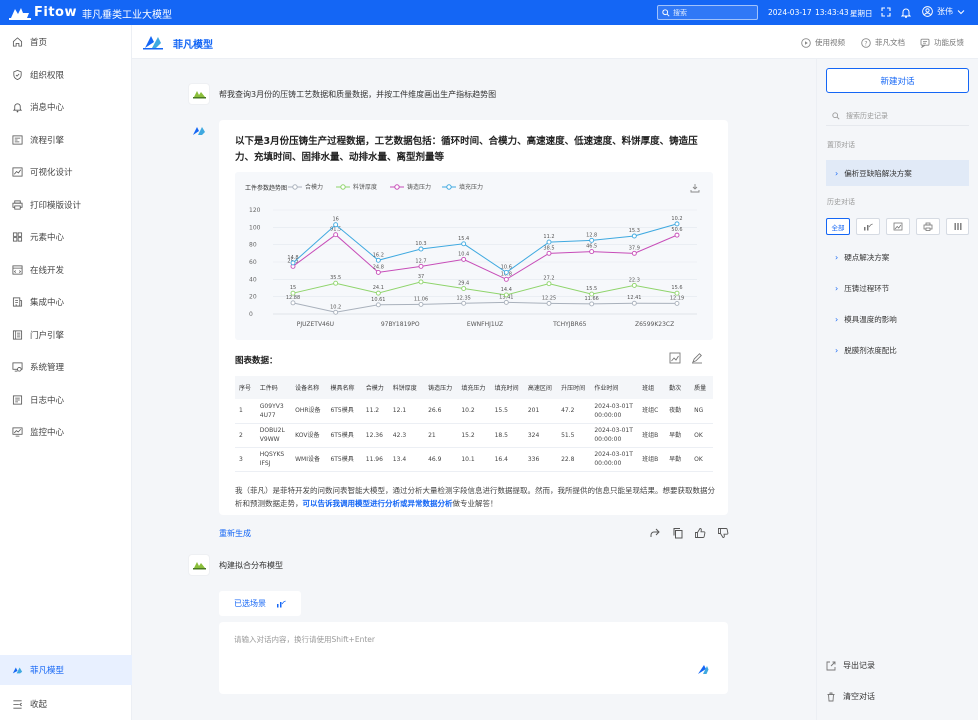 Image resolution: width=978 pixels, height=720 pixels. I want to click on analysis-link: 可以告诉我调用模型进行分析或异常数据分析, so click(378, 503).